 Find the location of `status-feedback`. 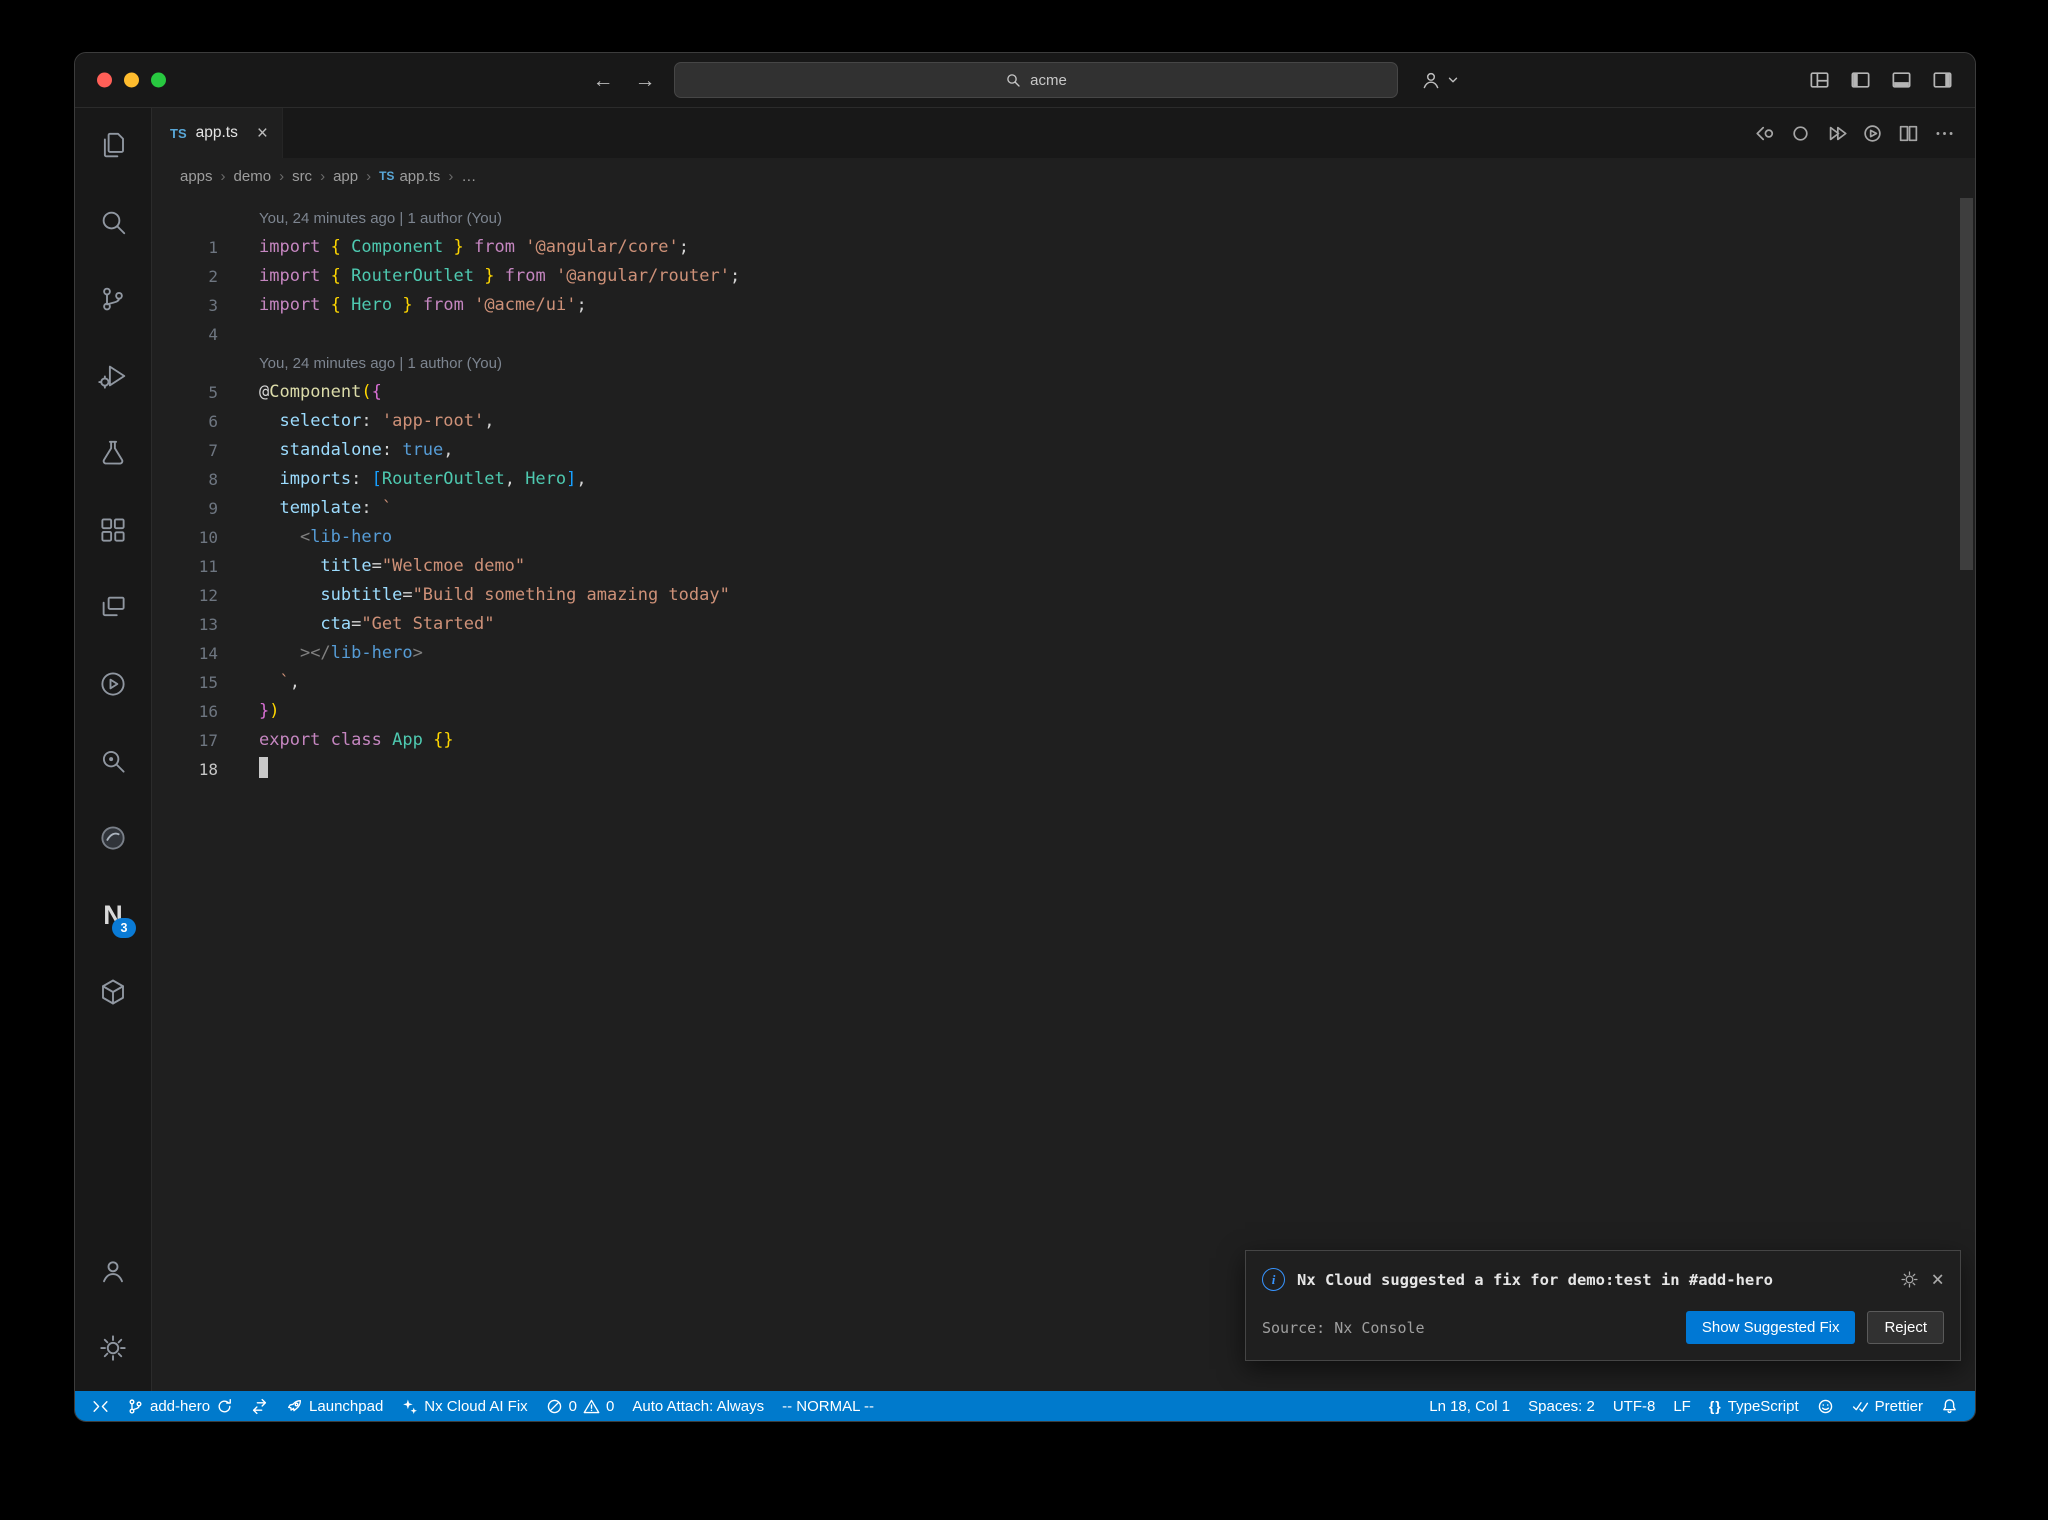

status-feedback is located at coordinates (1825, 1406).